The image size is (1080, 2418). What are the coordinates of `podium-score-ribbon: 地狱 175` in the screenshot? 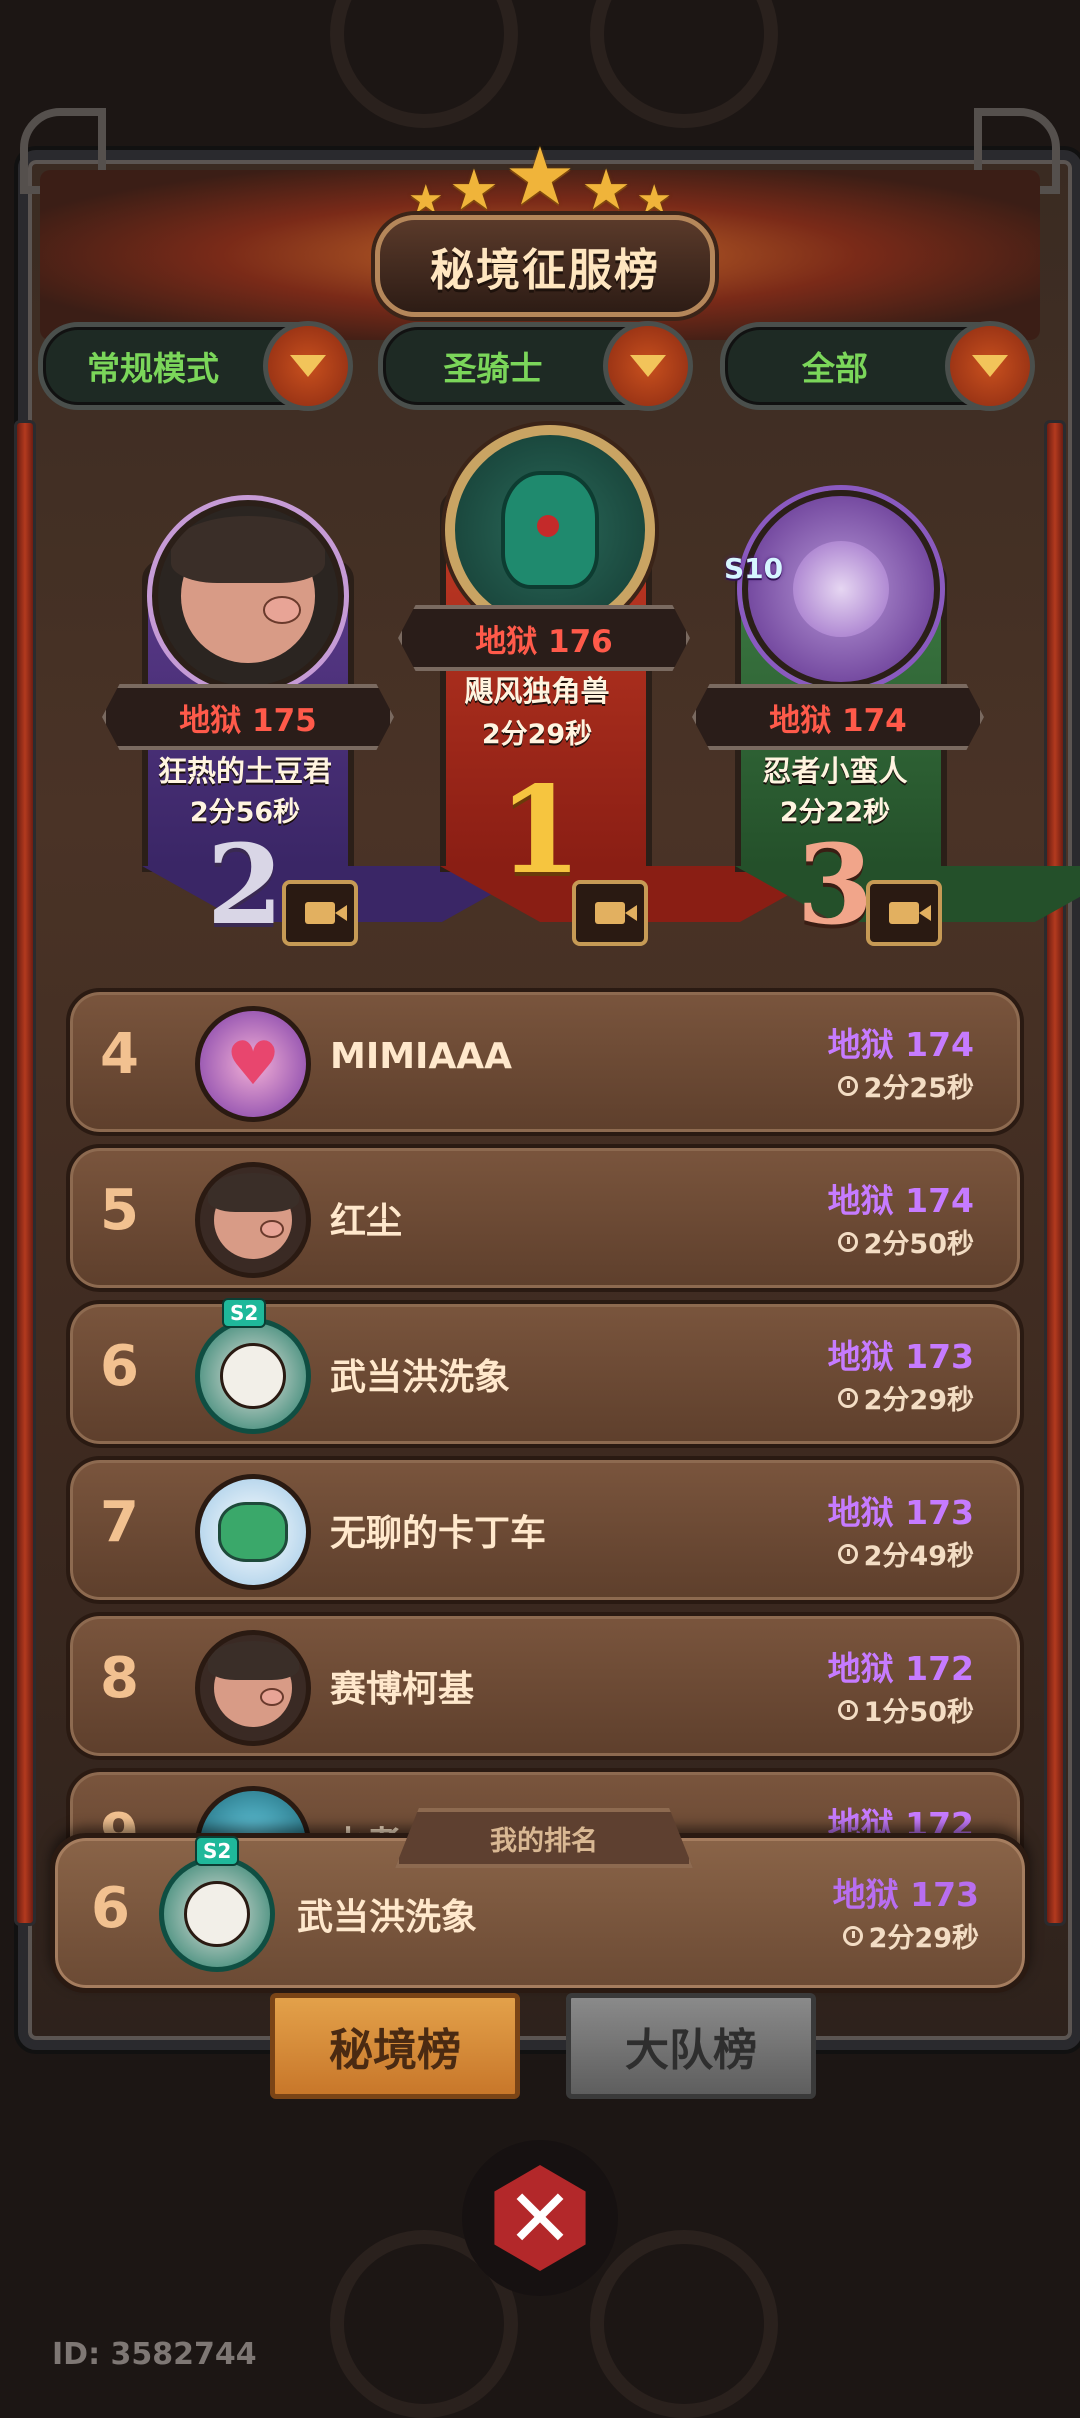 It's located at (248, 717).